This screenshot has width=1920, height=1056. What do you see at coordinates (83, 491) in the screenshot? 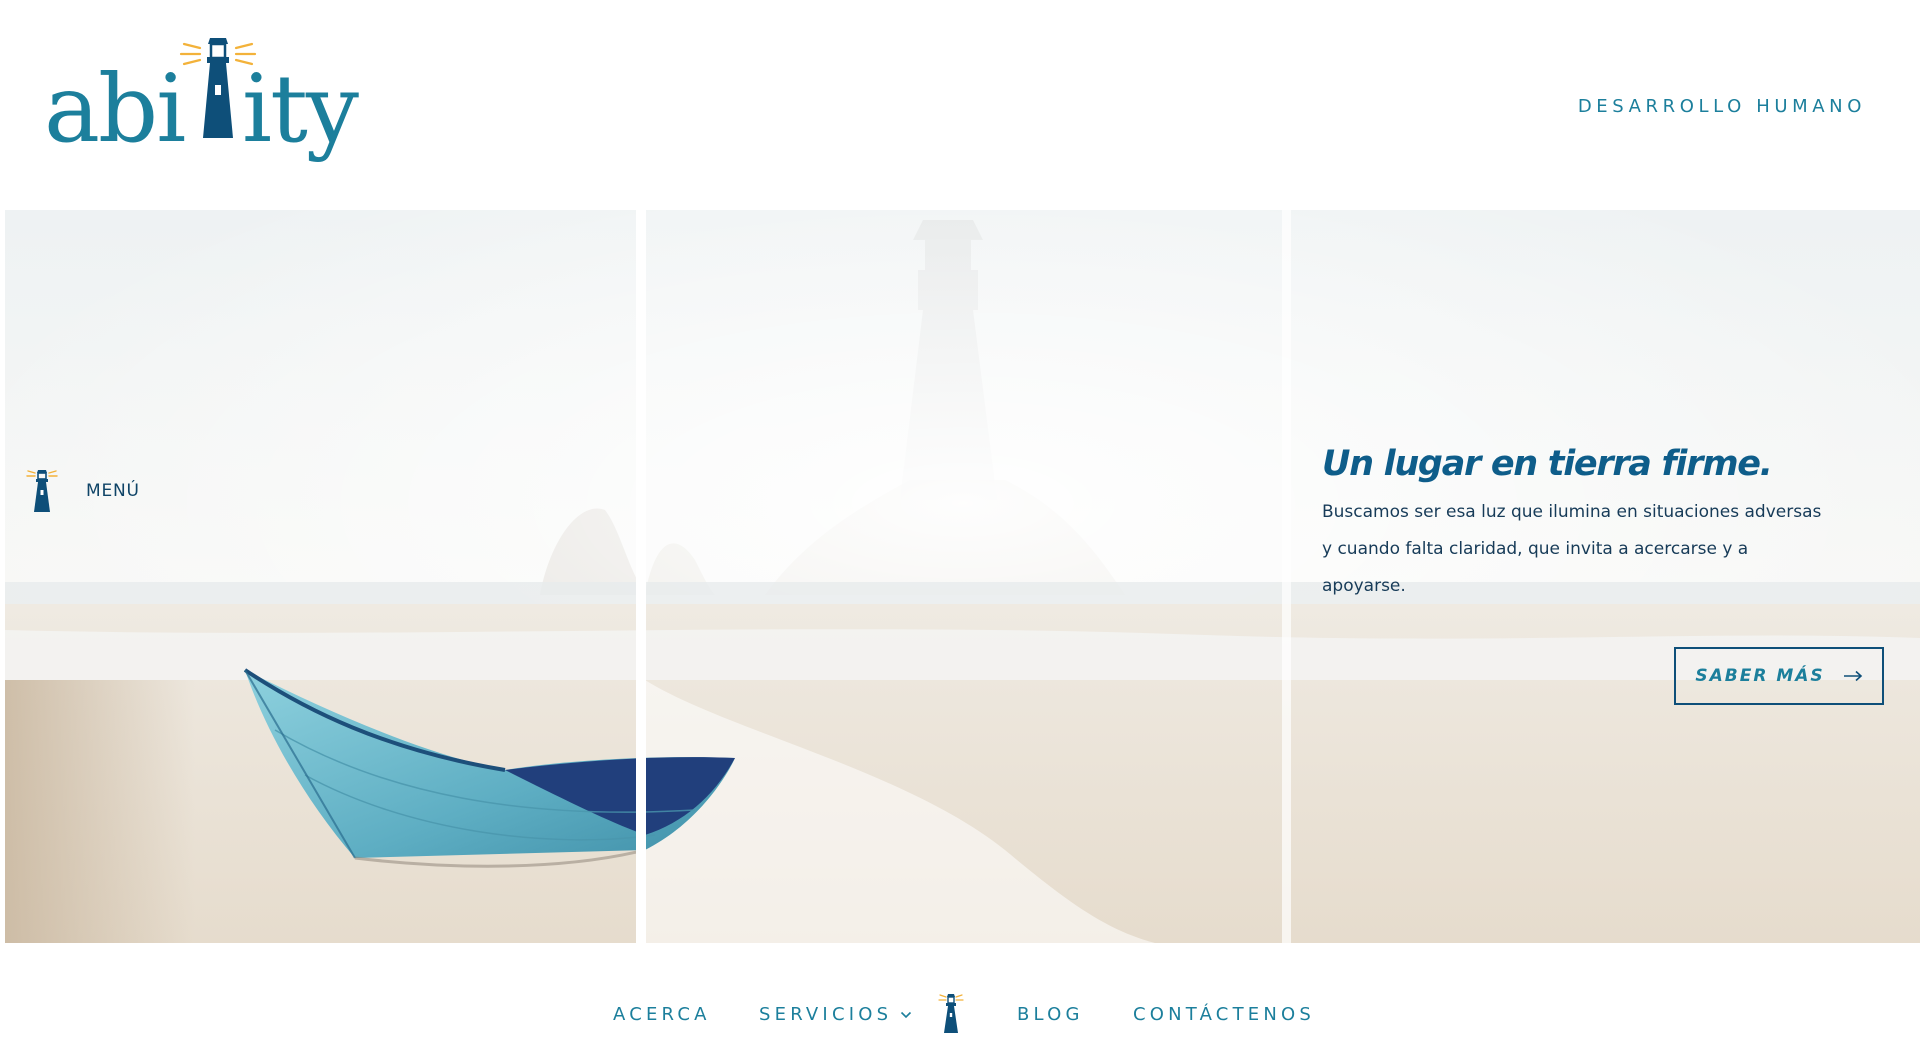
I see `menu-toggle: MENÚ` at bounding box center [83, 491].